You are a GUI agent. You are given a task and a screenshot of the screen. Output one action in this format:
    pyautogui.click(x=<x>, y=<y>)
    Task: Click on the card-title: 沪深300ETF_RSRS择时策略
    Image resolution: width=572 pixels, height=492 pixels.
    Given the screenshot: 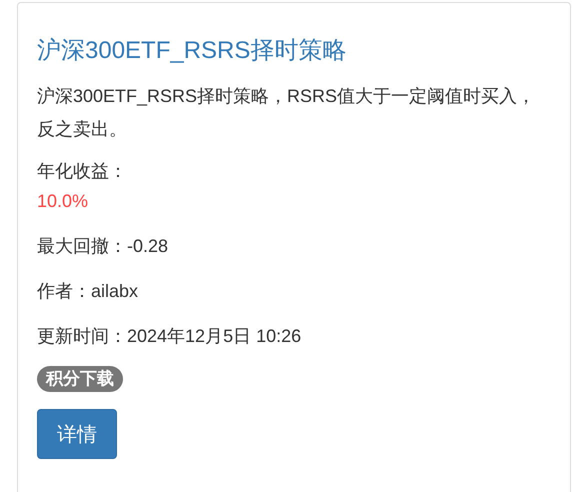 What is the action you would take?
    pyautogui.click(x=293, y=51)
    